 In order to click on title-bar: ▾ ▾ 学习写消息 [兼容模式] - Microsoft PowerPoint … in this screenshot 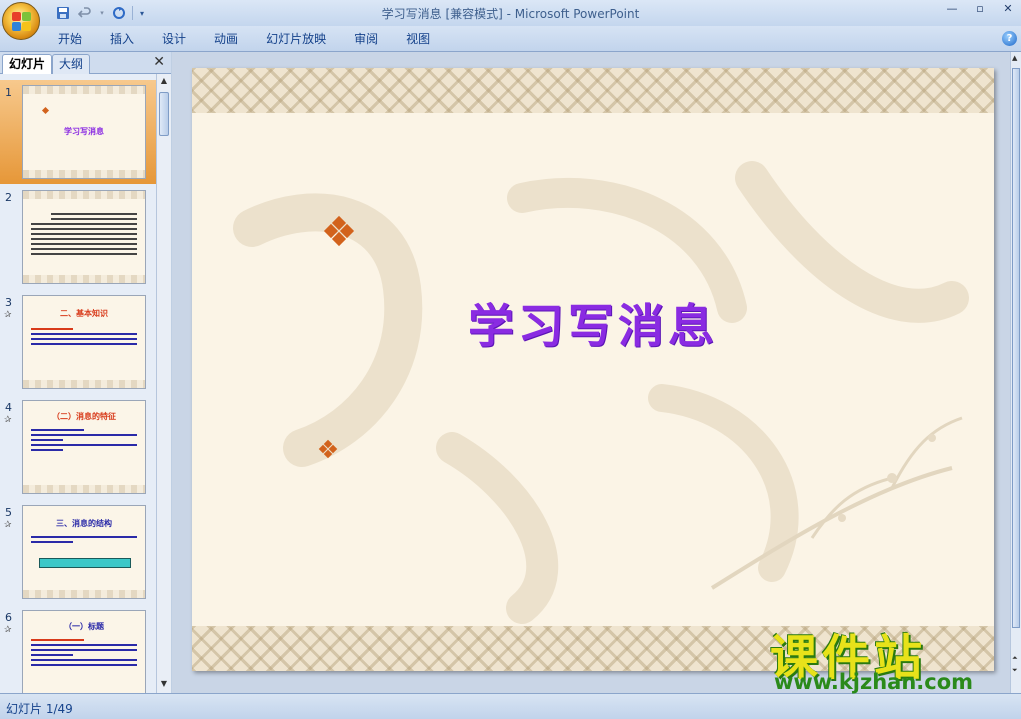, I will do `click(510, 20)`.